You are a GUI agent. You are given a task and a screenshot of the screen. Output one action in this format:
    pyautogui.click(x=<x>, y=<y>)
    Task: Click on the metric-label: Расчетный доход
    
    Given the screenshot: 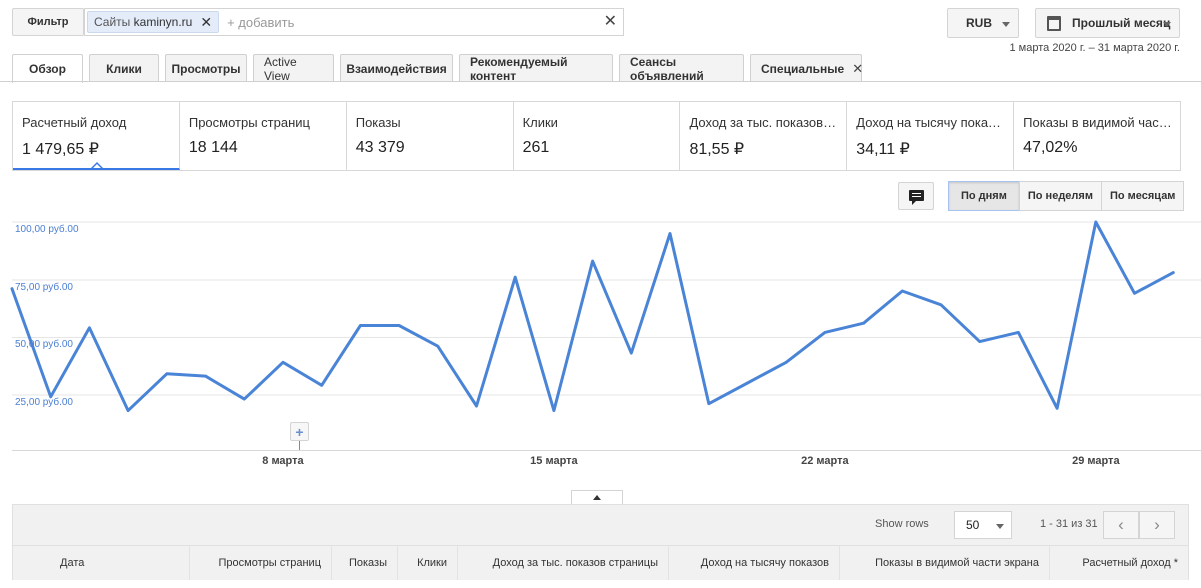 What is the action you would take?
    pyautogui.click(x=74, y=122)
    